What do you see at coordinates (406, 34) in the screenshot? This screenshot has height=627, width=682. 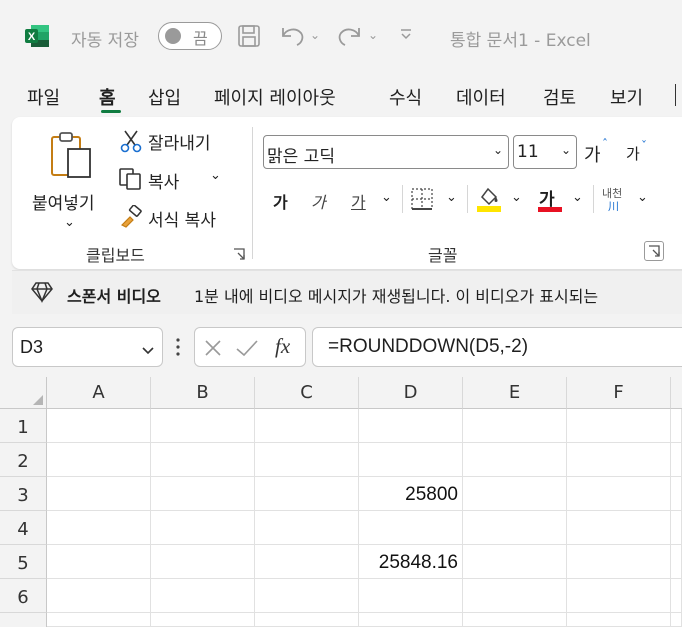 I see `customize-qat-icon` at bounding box center [406, 34].